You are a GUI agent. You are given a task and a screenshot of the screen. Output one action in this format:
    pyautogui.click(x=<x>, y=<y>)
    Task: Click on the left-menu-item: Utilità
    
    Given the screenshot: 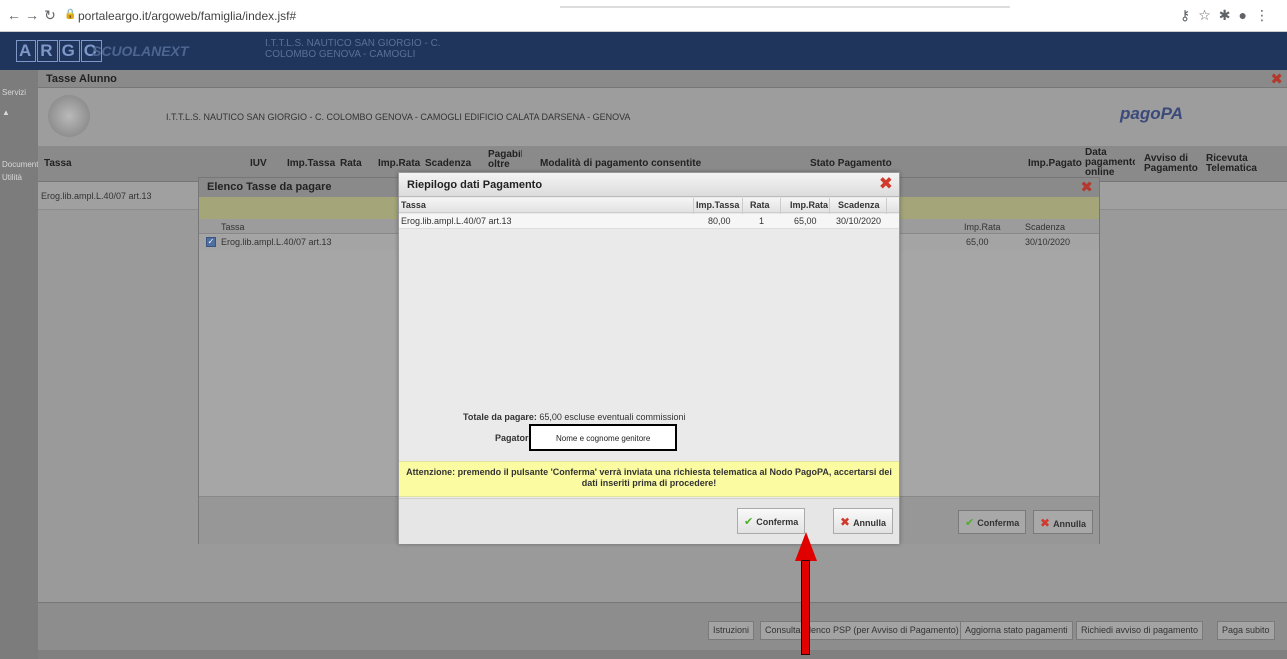 What is the action you would take?
    pyautogui.click(x=12, y=177)
    